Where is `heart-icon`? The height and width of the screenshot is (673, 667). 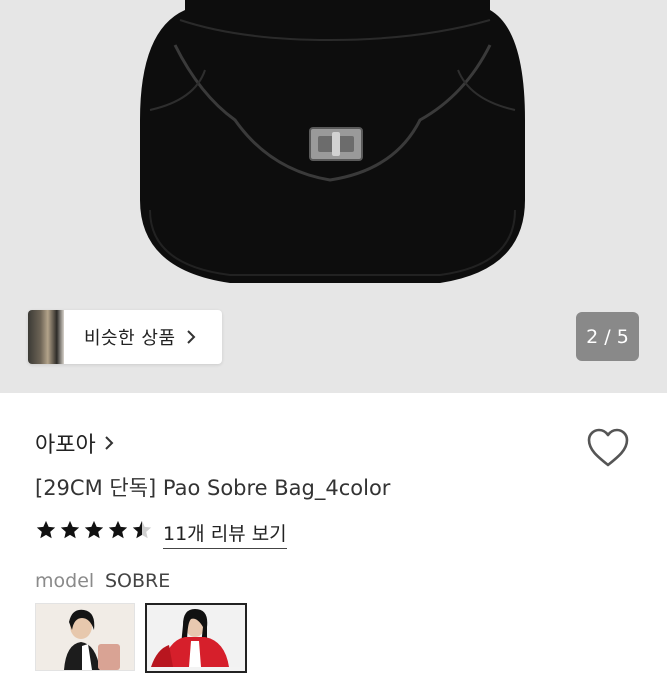
heart-icon is located at coordinates (608, 448).